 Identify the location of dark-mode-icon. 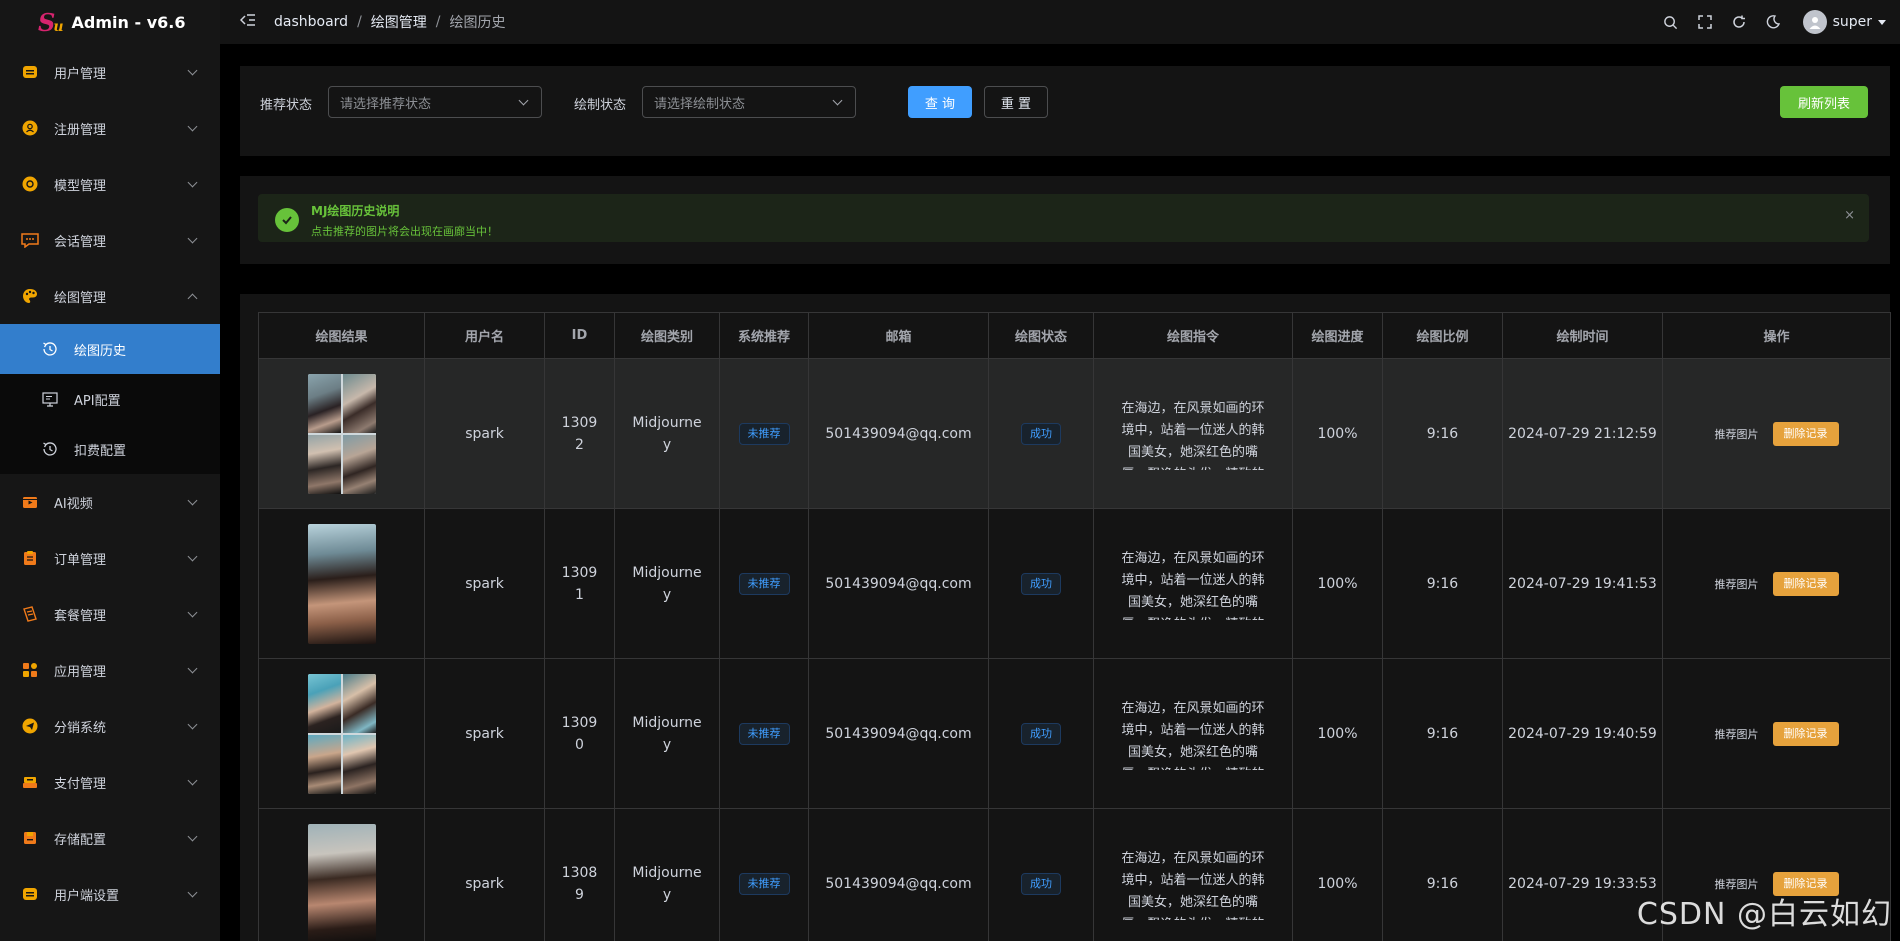
(1773, 22).